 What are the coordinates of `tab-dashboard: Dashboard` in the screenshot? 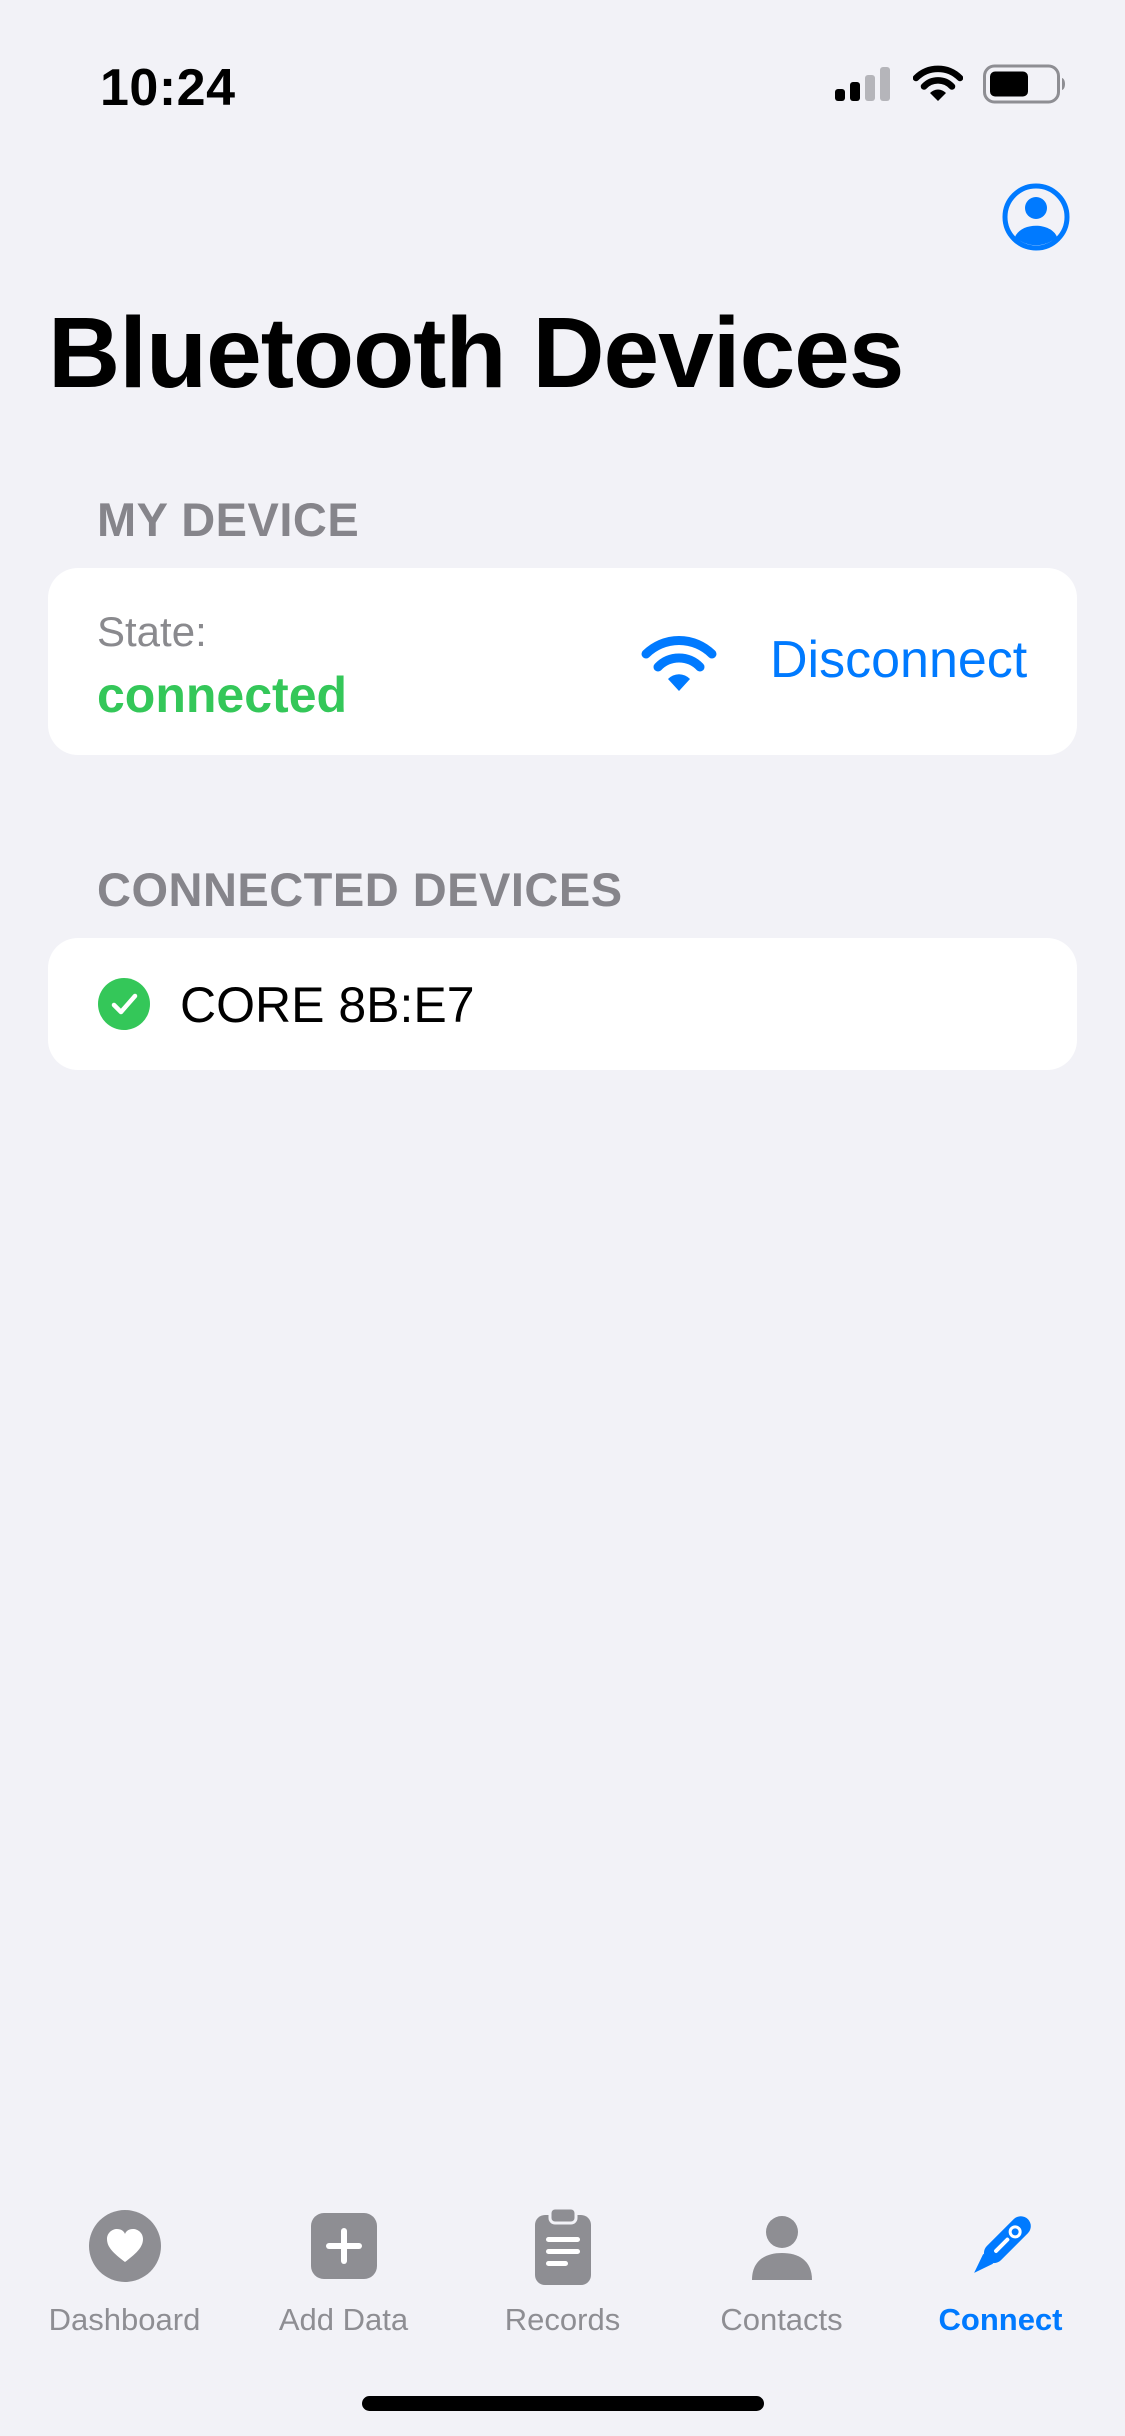 It's located at (125, 2308).